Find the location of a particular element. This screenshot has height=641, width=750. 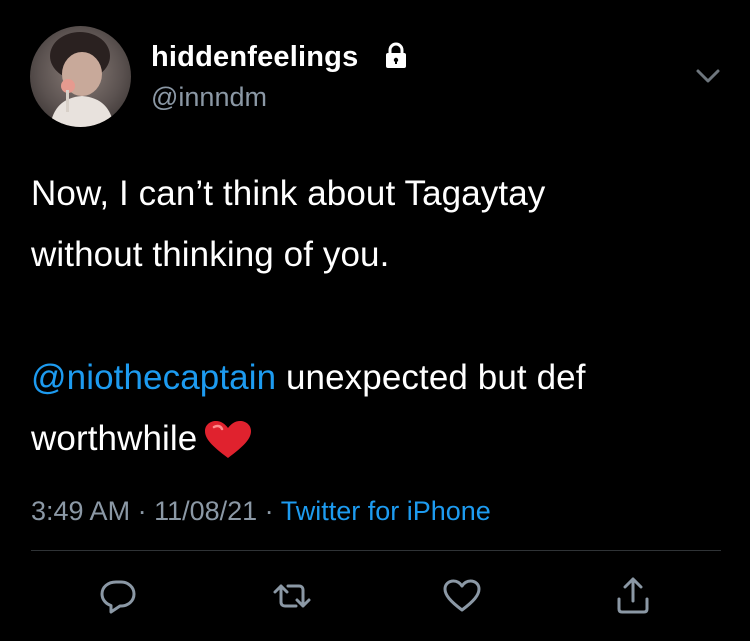

share-icon is located at coordinates (633, 596).